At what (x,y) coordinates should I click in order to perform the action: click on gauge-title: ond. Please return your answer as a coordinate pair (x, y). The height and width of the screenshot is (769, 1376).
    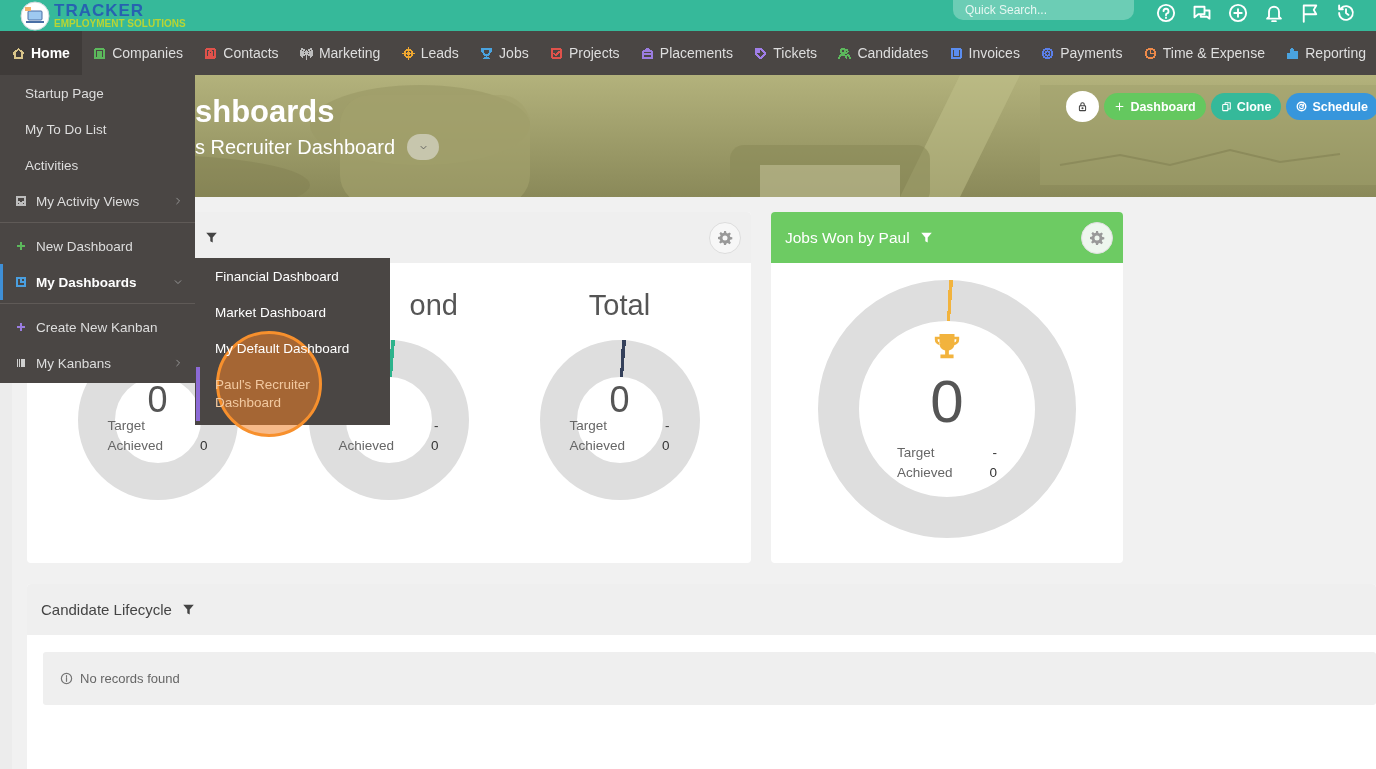
    Looking at the image, I should click on (433, 305).